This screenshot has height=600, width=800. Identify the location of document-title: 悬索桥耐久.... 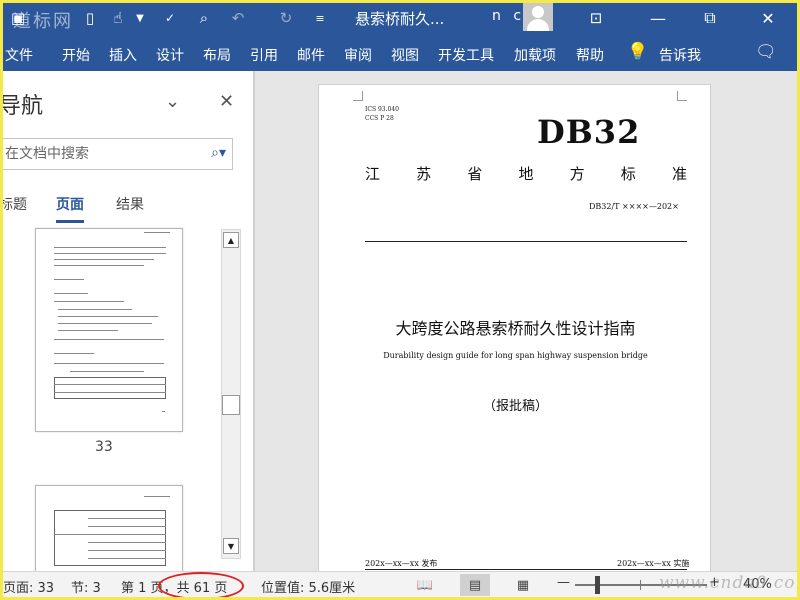
(400, 19).